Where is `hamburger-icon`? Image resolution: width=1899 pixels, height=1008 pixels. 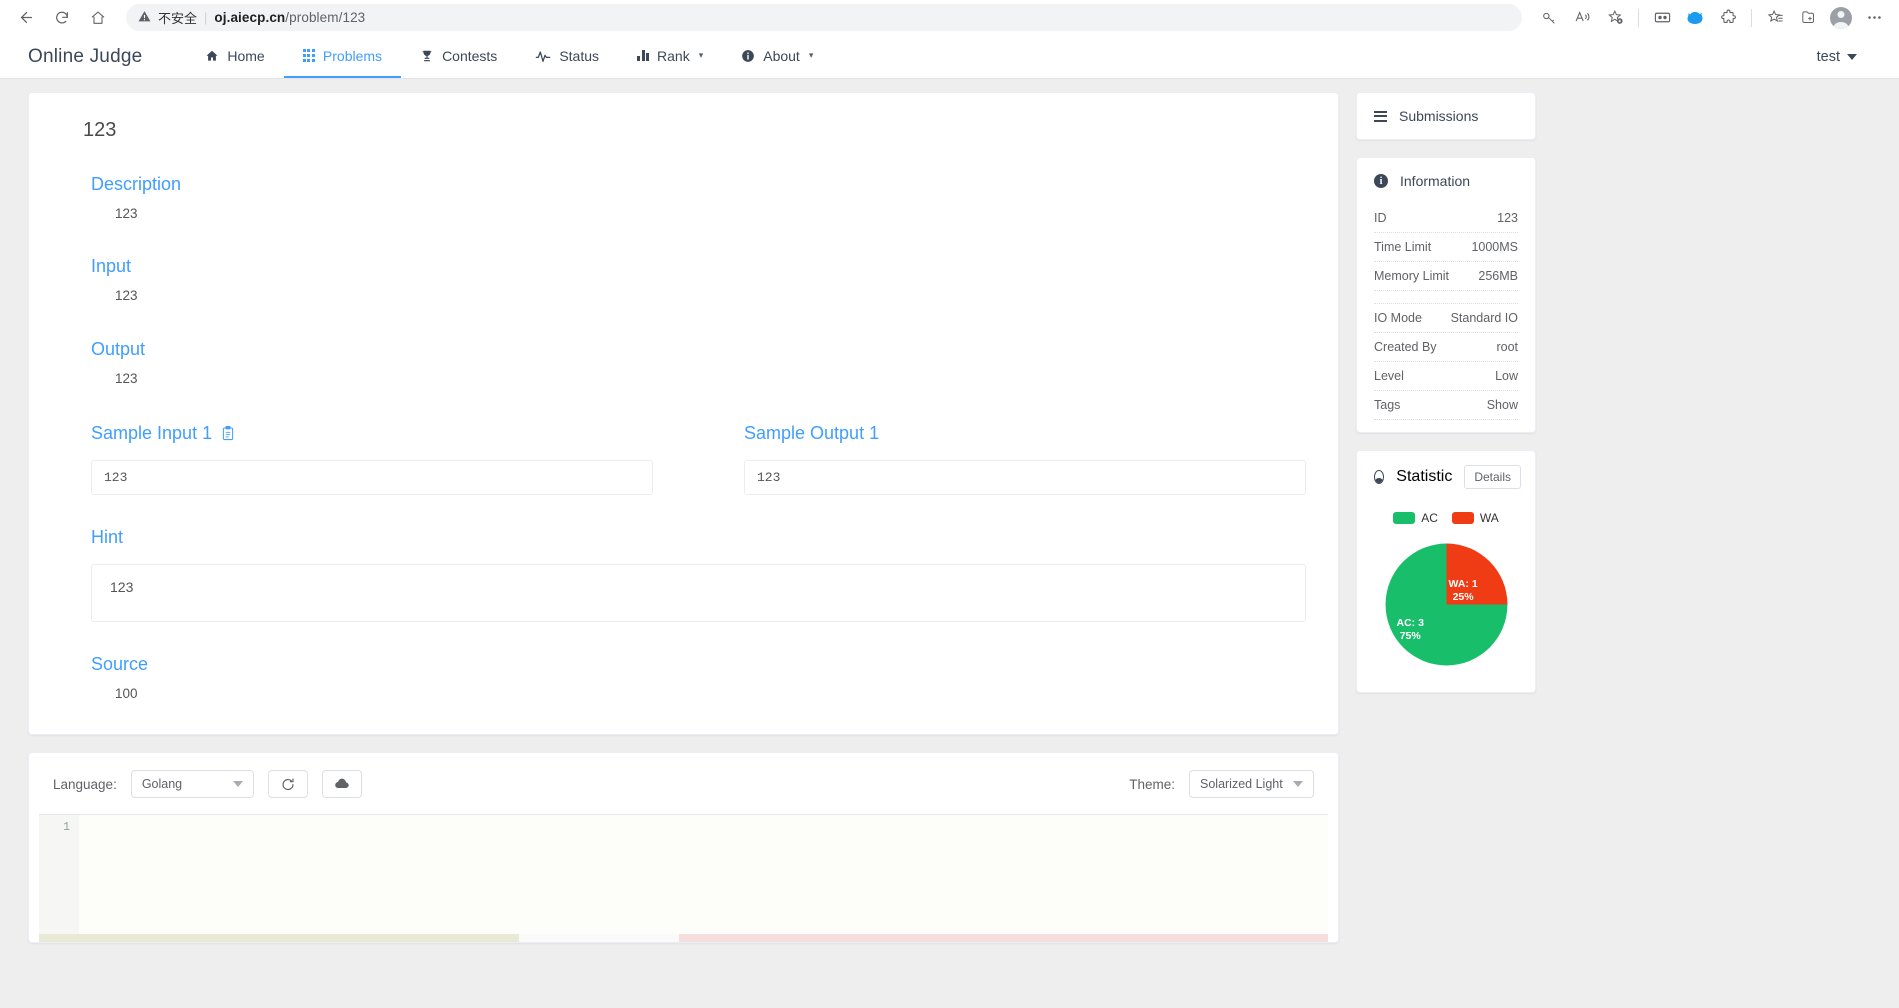
hamburger-icon is located at coordinates (1380, 116).